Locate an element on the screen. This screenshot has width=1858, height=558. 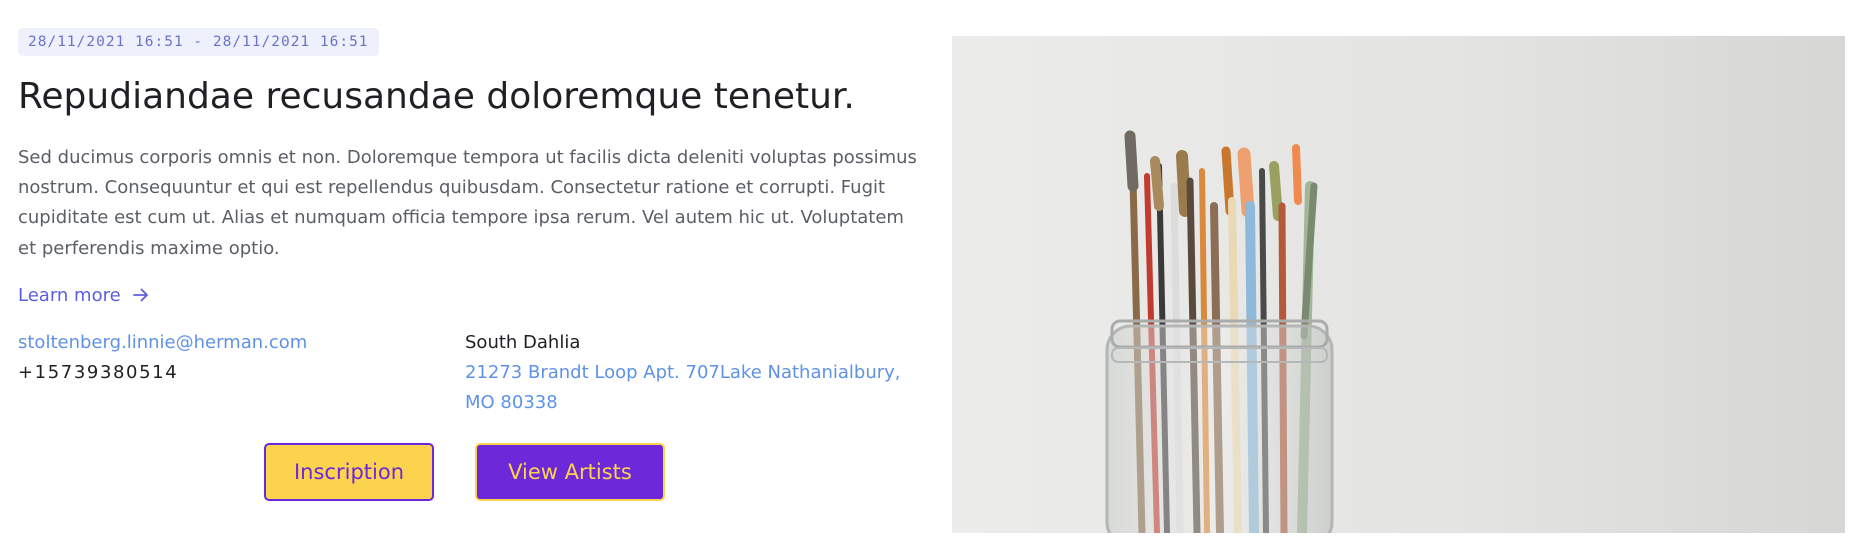
date-range-badge: 28/11/2021 16:51 - 28/11/2021 16:51 is located at coordinates (198, 42).